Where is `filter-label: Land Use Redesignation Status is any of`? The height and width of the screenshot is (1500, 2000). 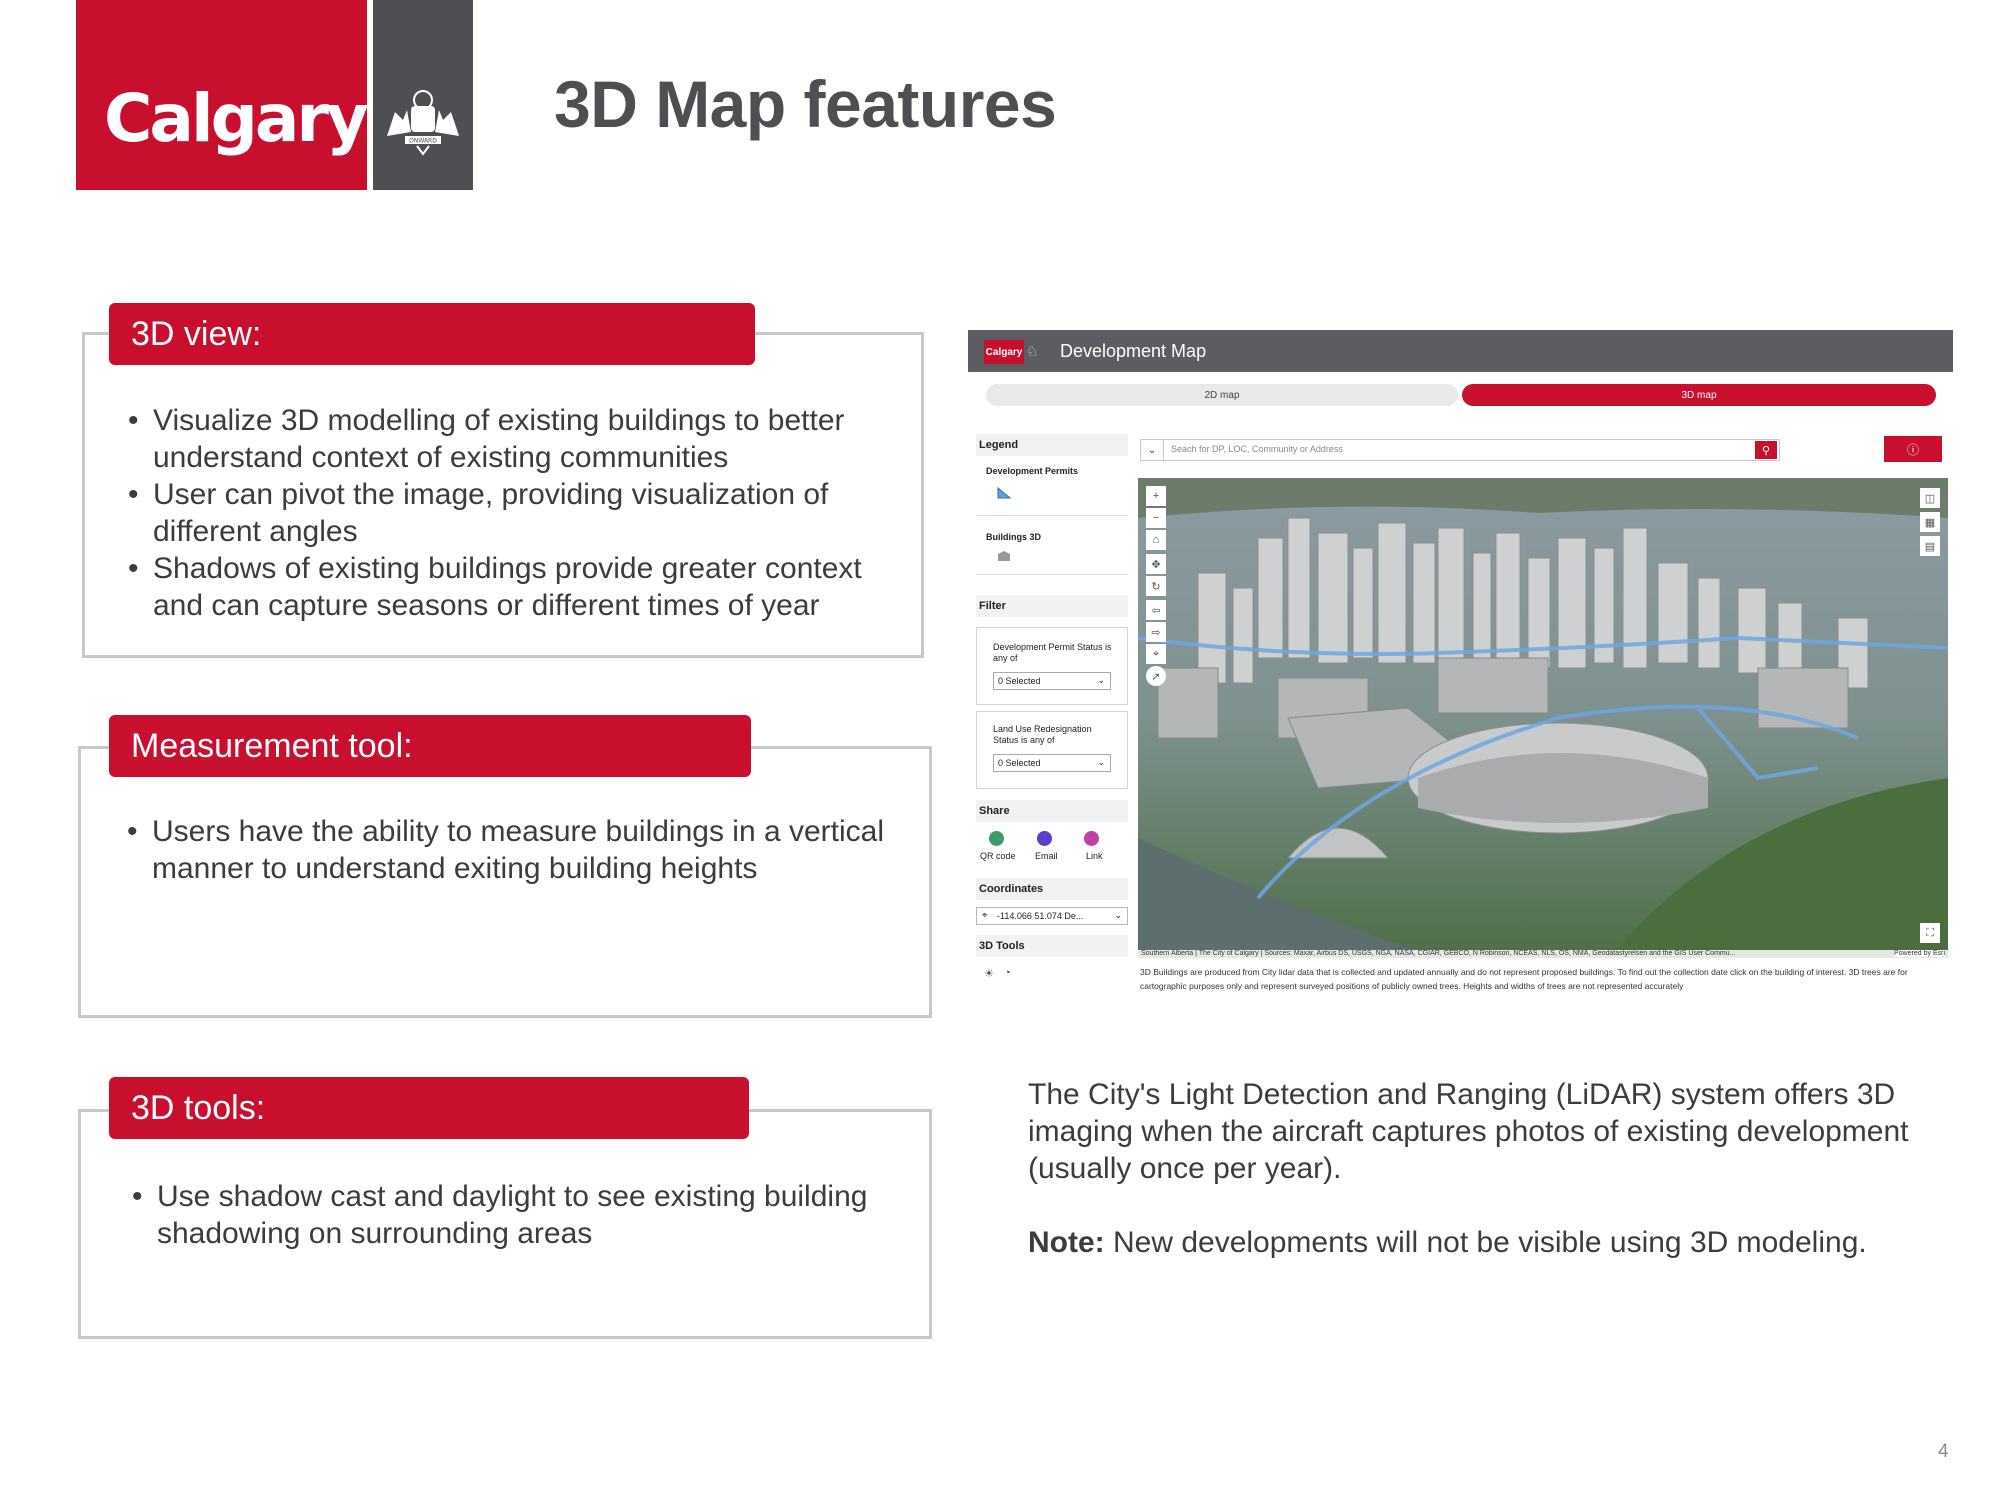
filter-label: Land Use Redesignation Status is any of is located at coordinates (1042, 734).